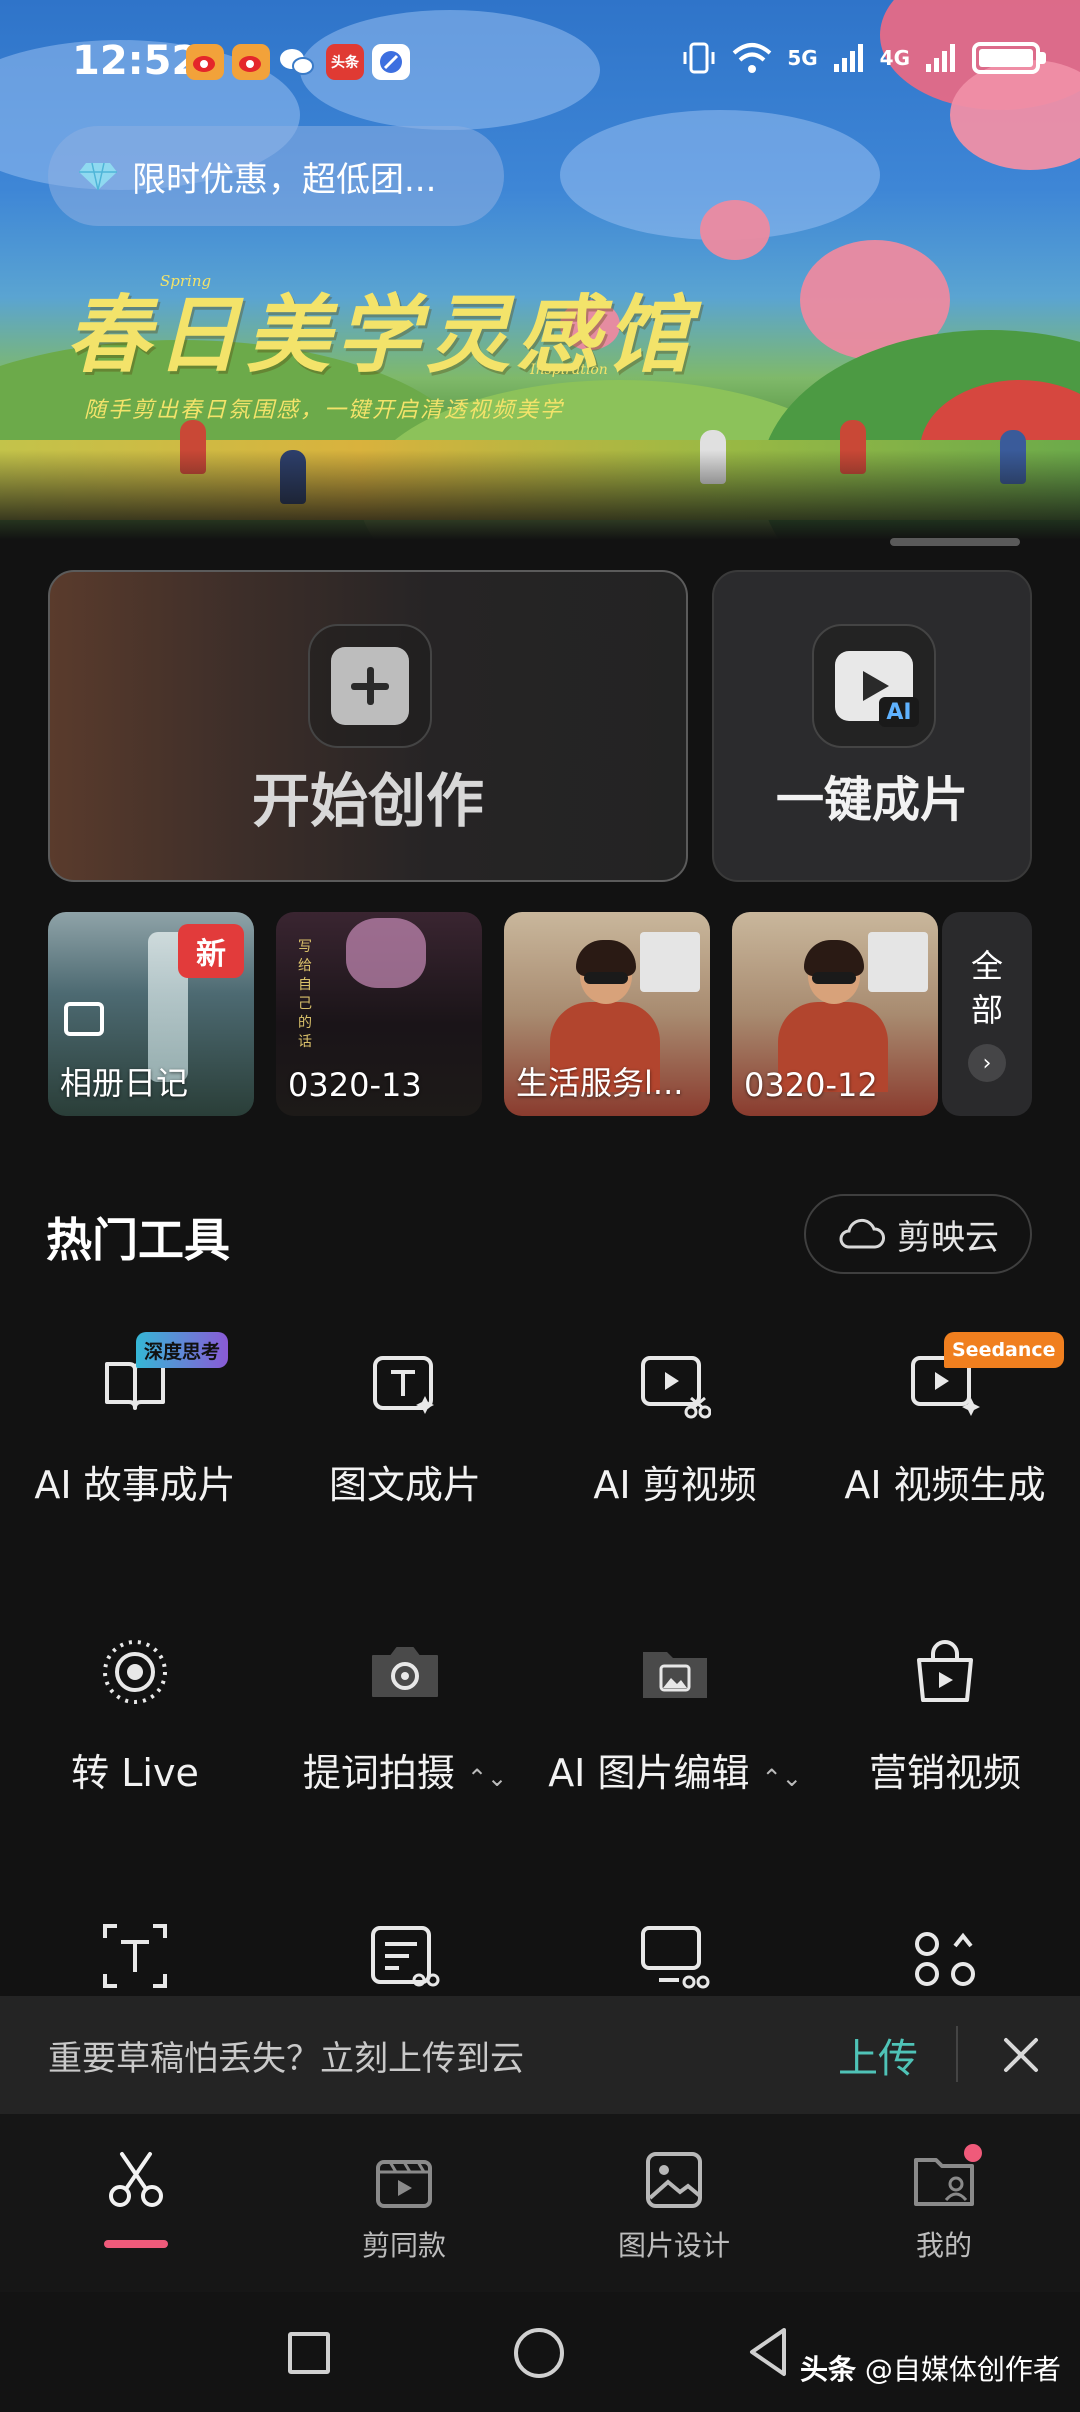 This screenshot has height=2412, width=1080. I want to click on all-drafts-label-2: 部, so click(986, 1010).